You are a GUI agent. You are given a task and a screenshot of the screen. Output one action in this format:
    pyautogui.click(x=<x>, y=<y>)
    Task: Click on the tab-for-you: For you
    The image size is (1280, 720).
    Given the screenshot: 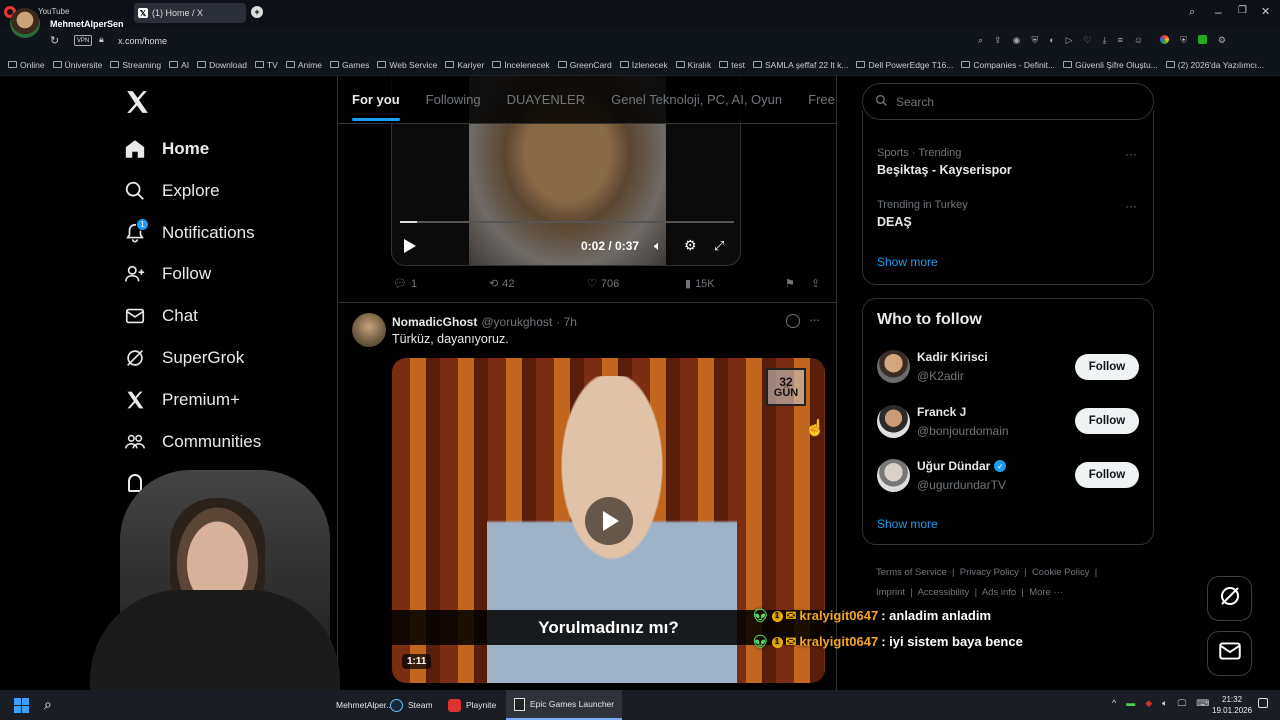 What is the action you would take?
    pyautogui.click(x=376, y=106)
    